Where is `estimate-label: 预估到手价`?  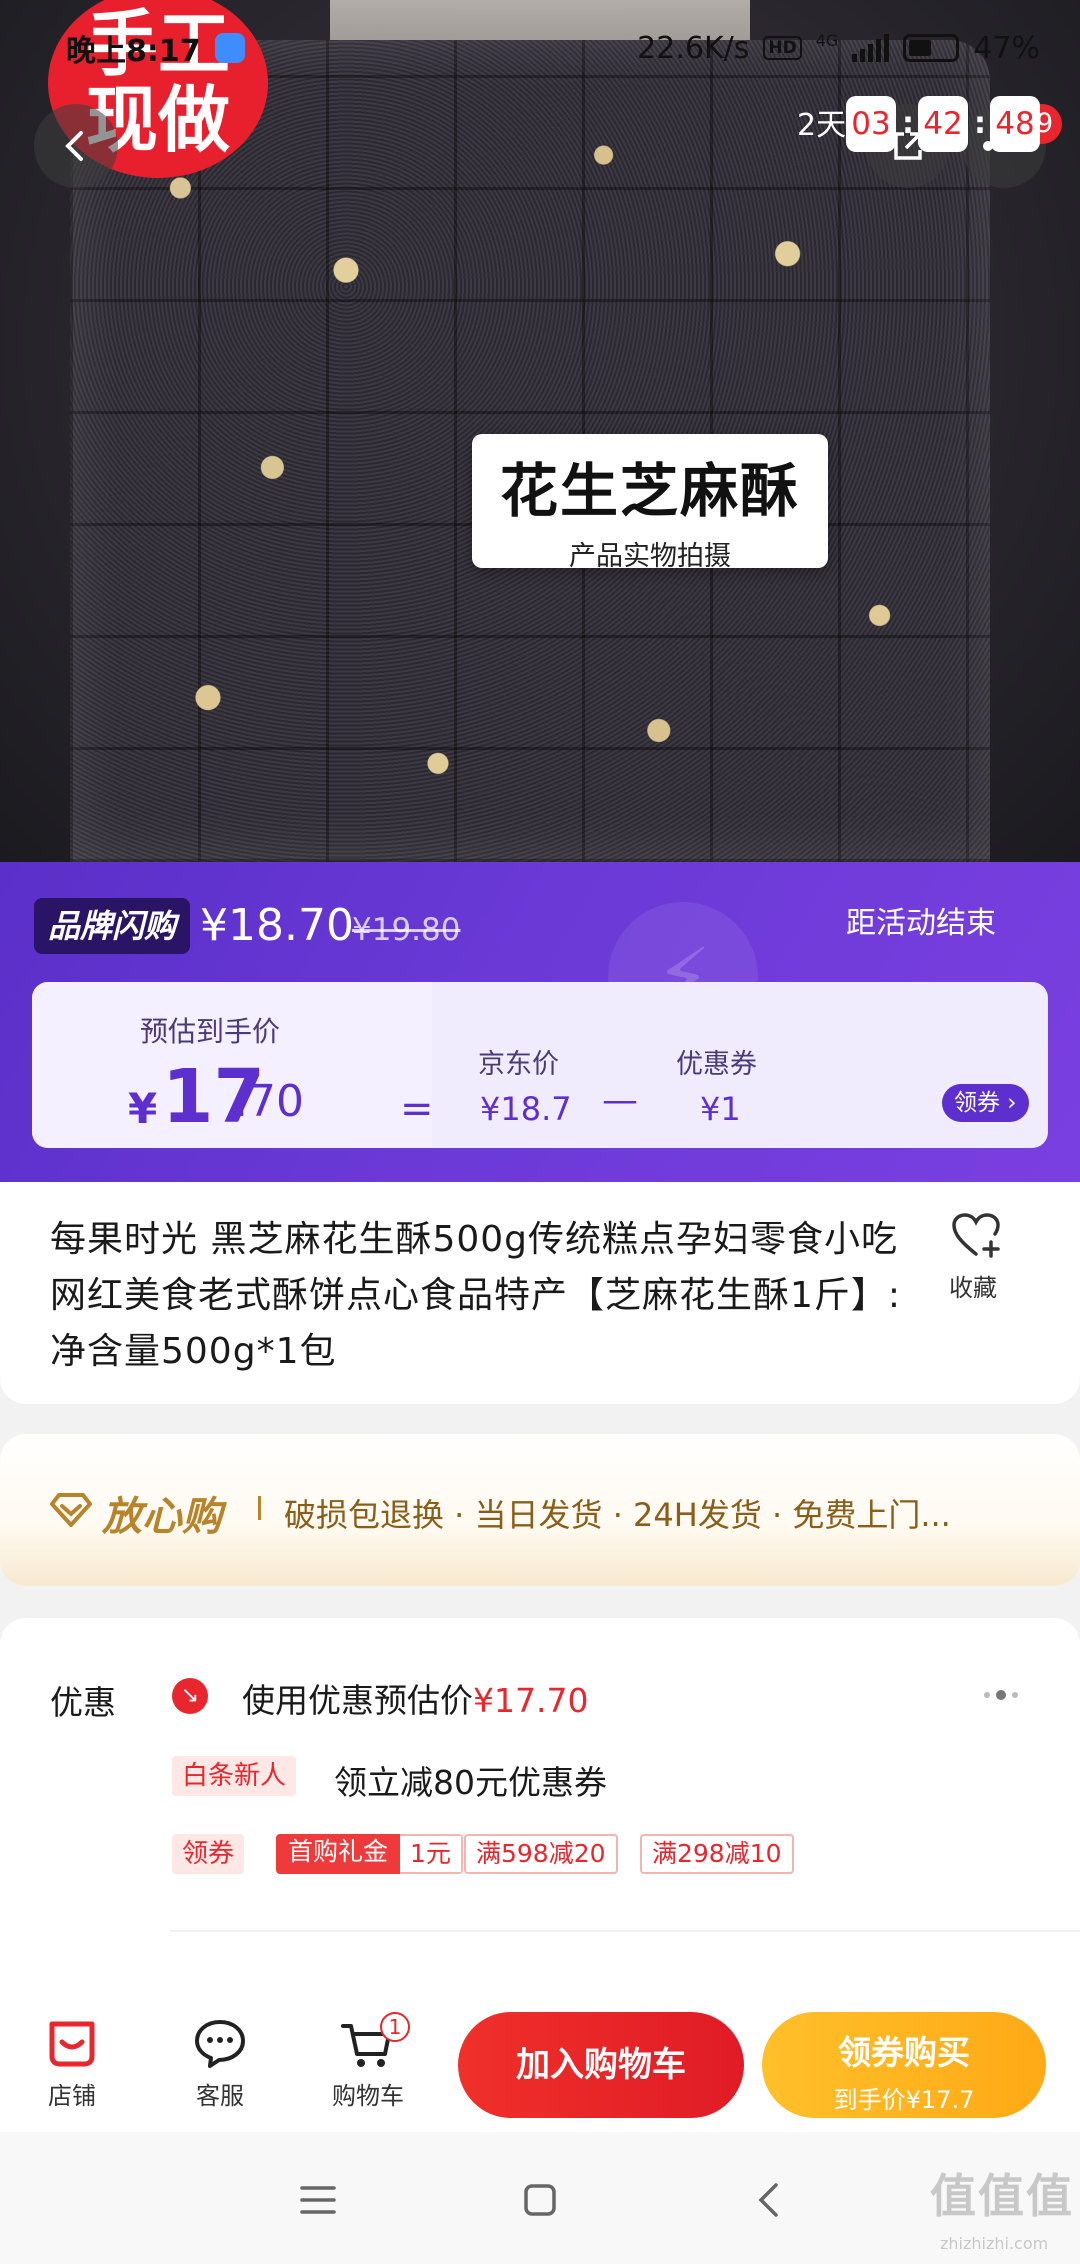
estimate-label: 预估到手价 is located at coordinates (210, 1031).